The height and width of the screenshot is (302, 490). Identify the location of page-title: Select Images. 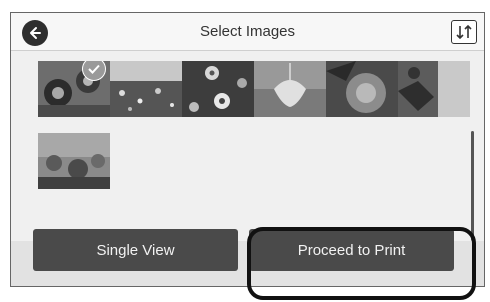
(247, 31).